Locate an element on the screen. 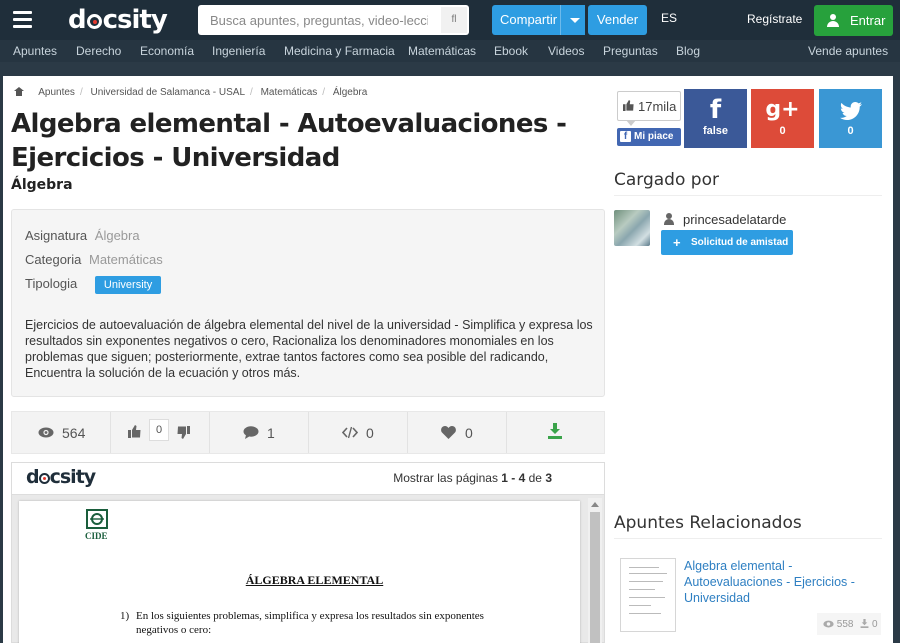 The height and width of the screenshot is (643, 900). related-item-stats: 558 0 is located at coordinates (849, 624).